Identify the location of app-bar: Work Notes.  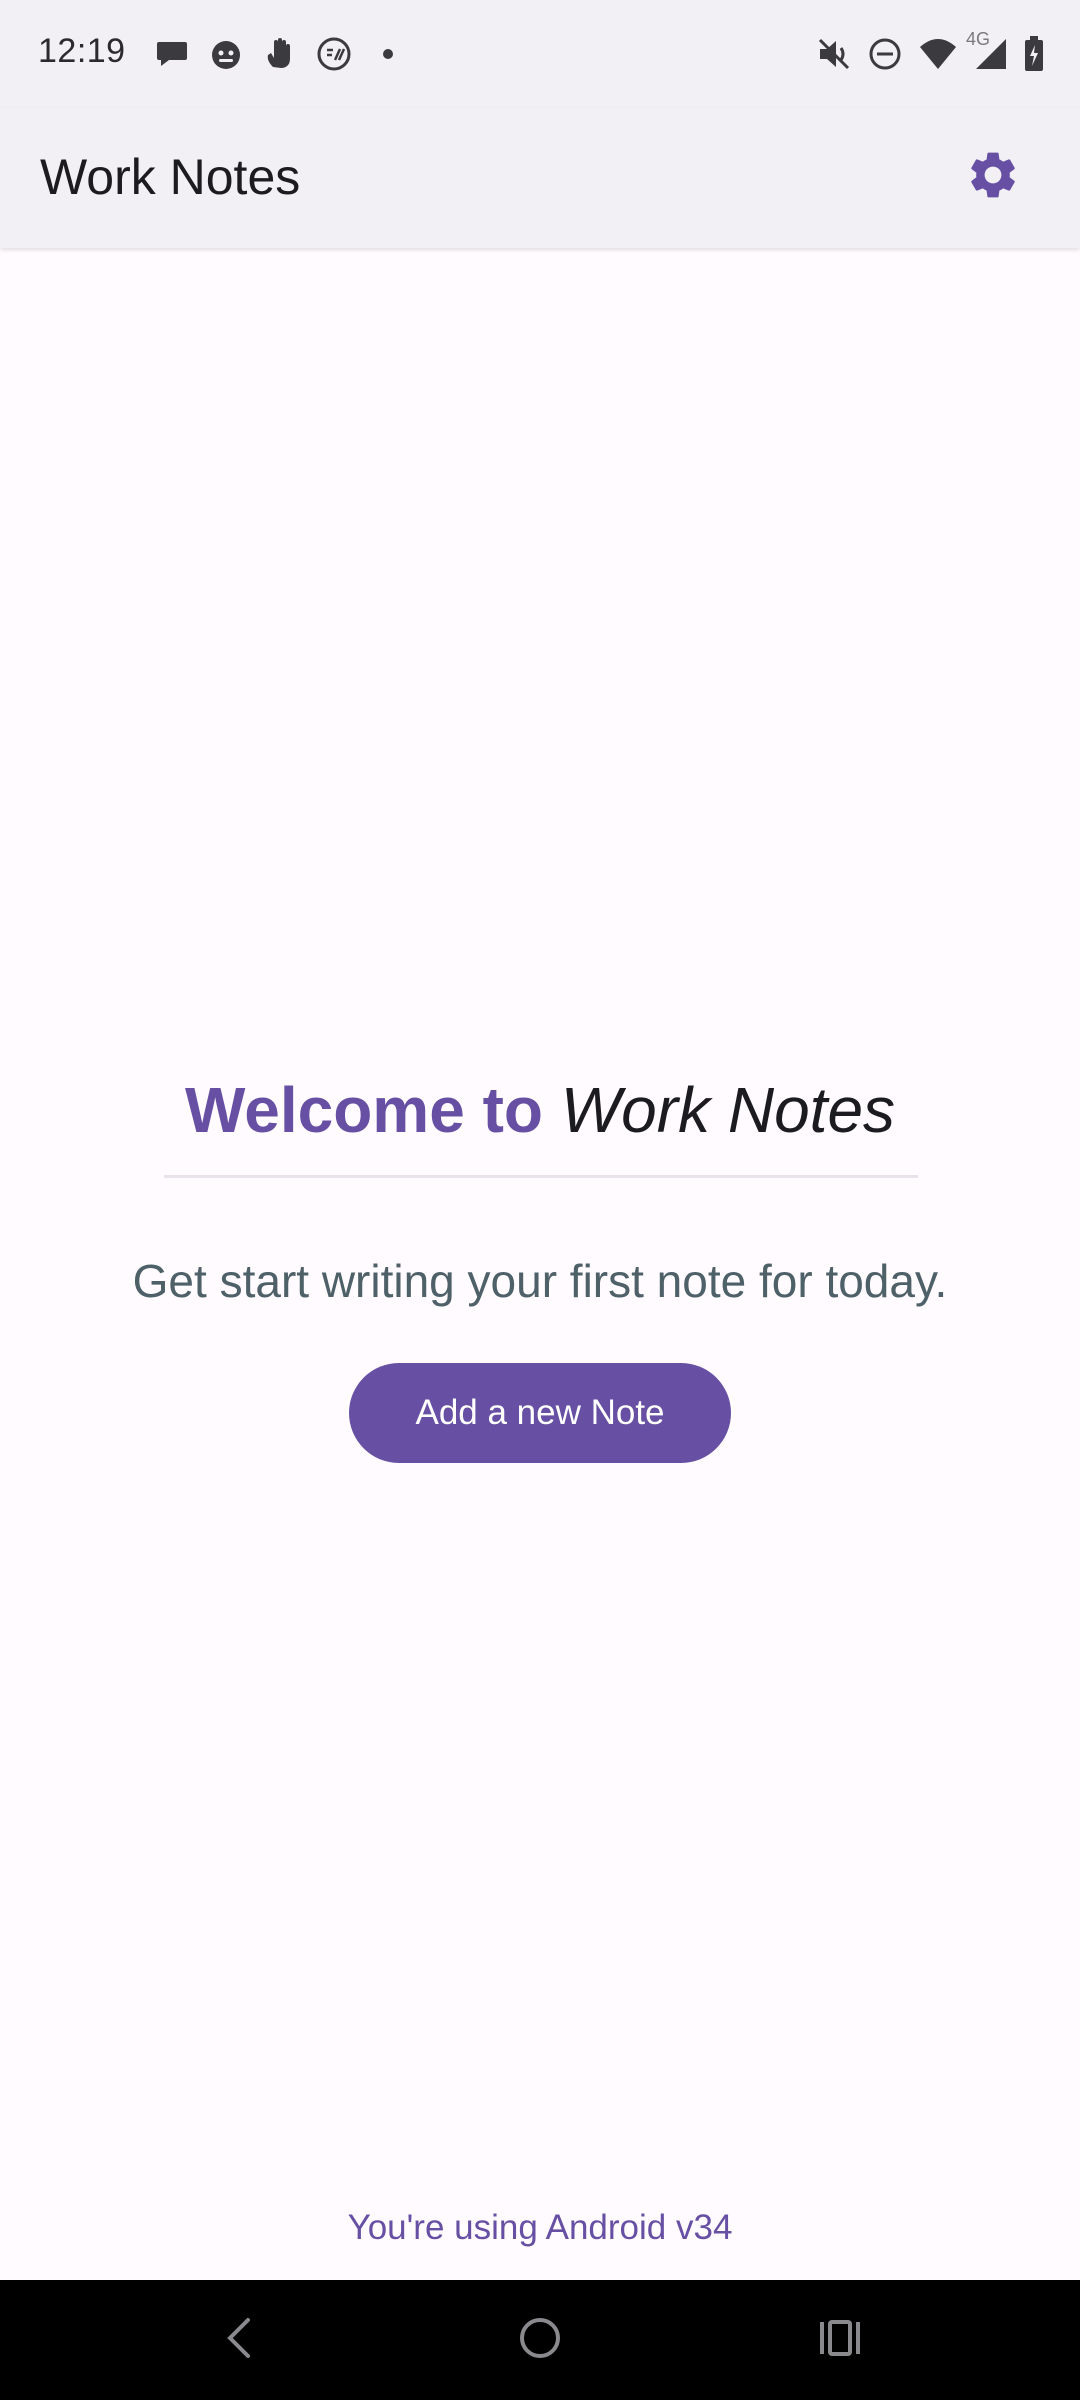
(540, 178).